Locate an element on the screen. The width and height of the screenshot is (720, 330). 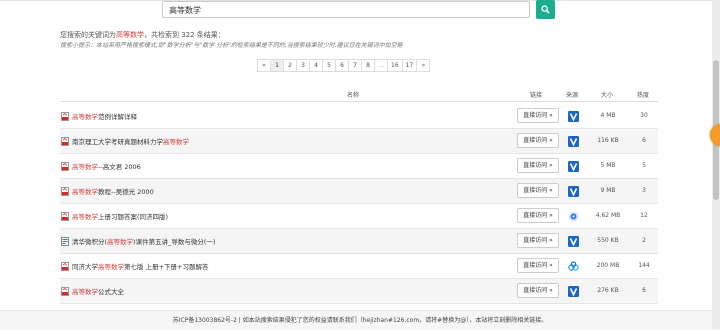
search-icon is located at coordinates (545, 9).